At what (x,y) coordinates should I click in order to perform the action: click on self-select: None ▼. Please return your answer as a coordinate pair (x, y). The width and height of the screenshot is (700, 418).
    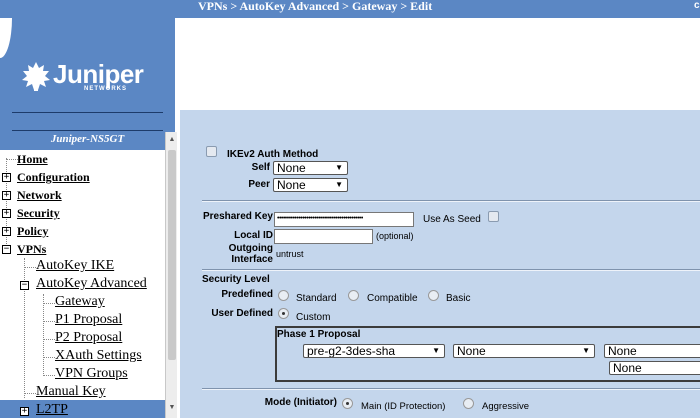
    Looking at the image, I should click on (310, 168).